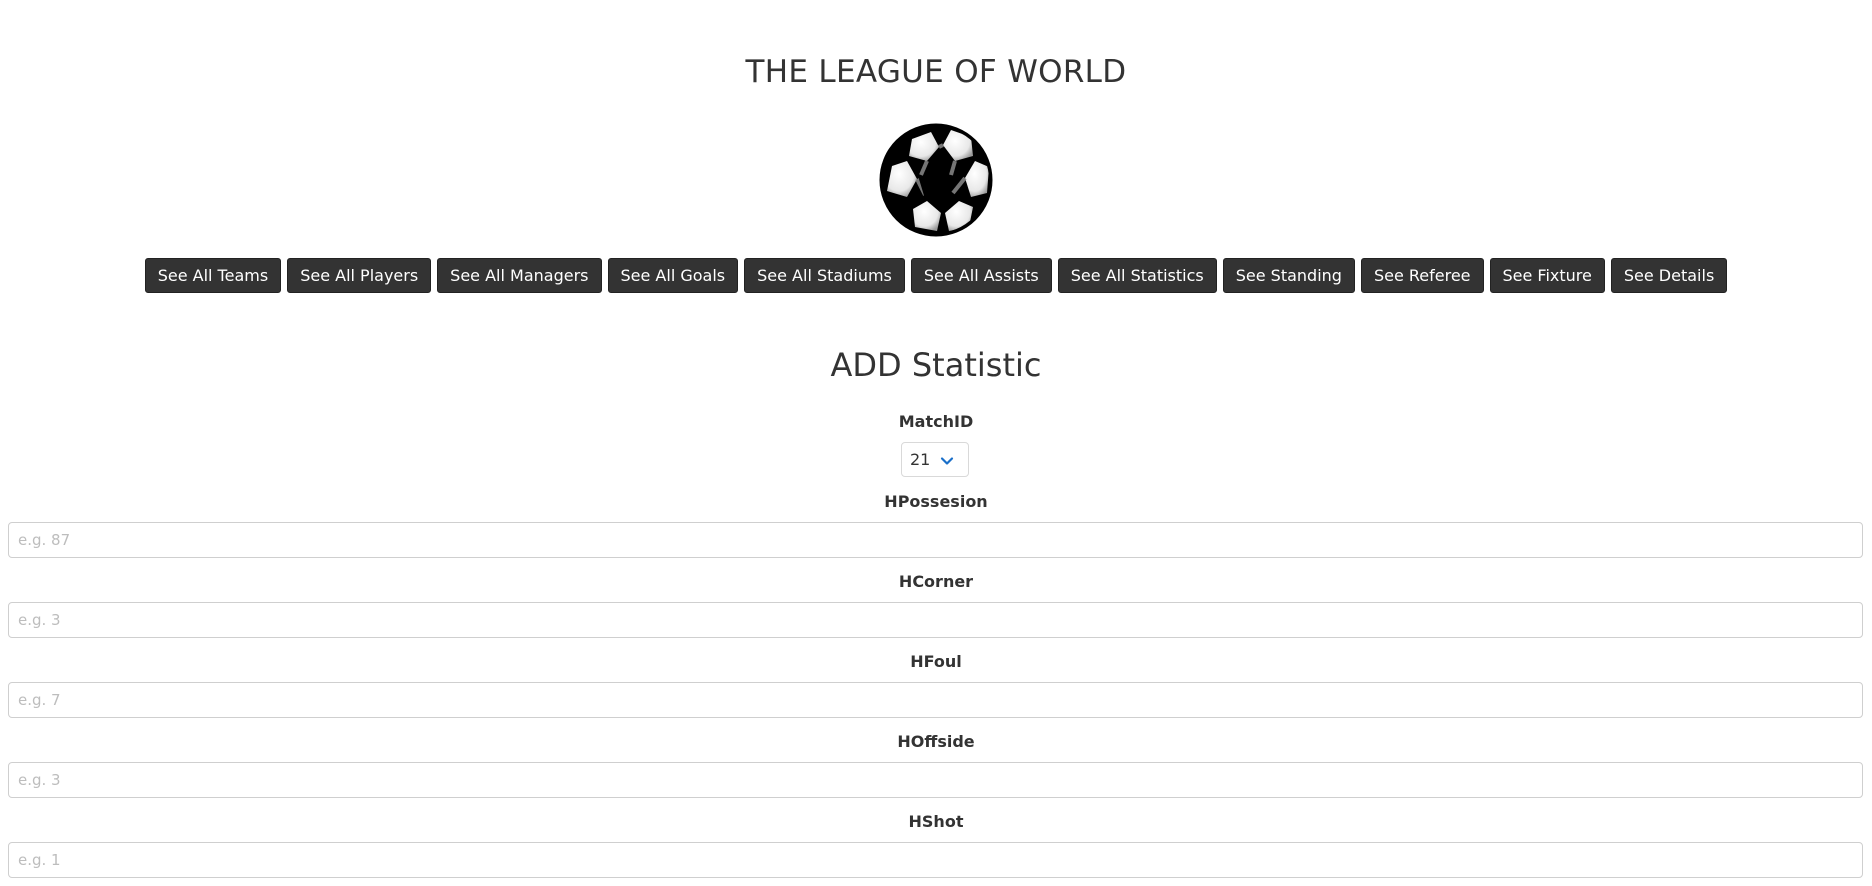  I want to click on hoffside-input, so click(935, 780).